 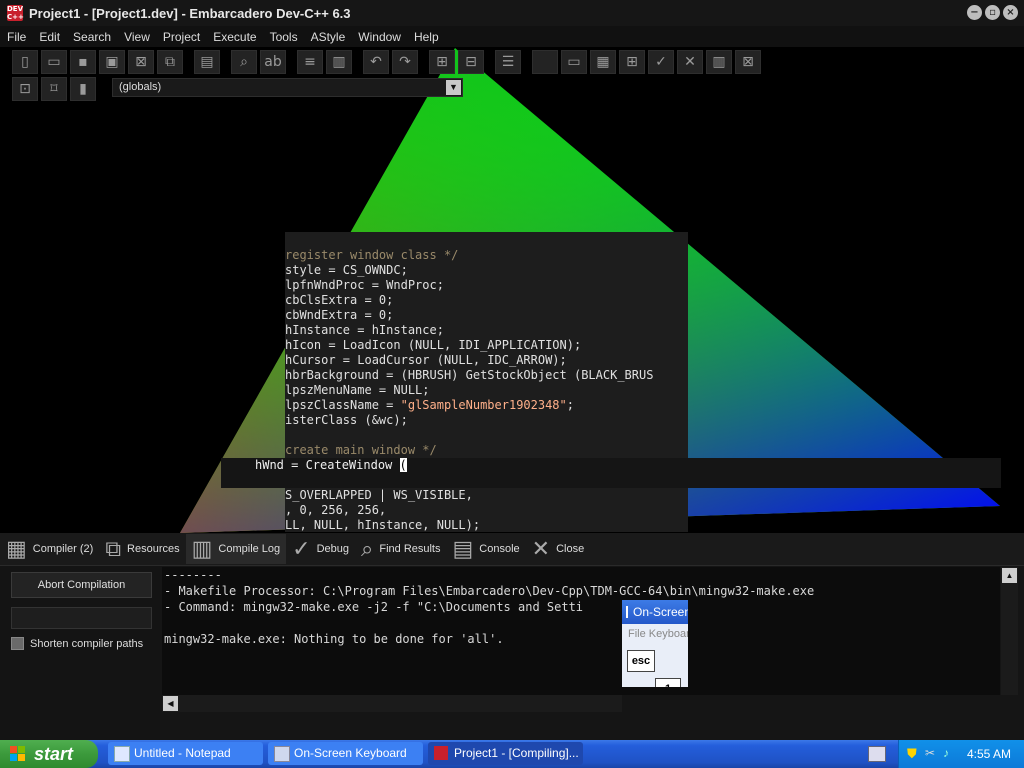 I want to click on tab-compile-log: ▥ Compile Log, so click(x=236, y=549).